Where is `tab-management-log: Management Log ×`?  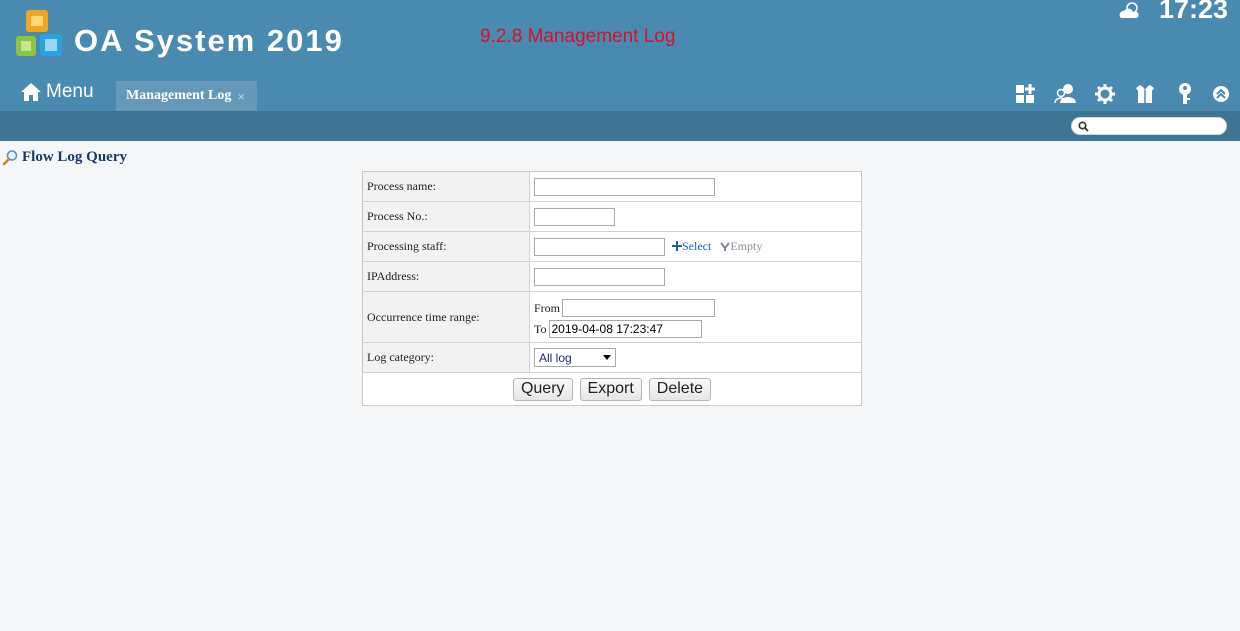
tab-management-log: Management Log × is located at coordinates (186, 96).